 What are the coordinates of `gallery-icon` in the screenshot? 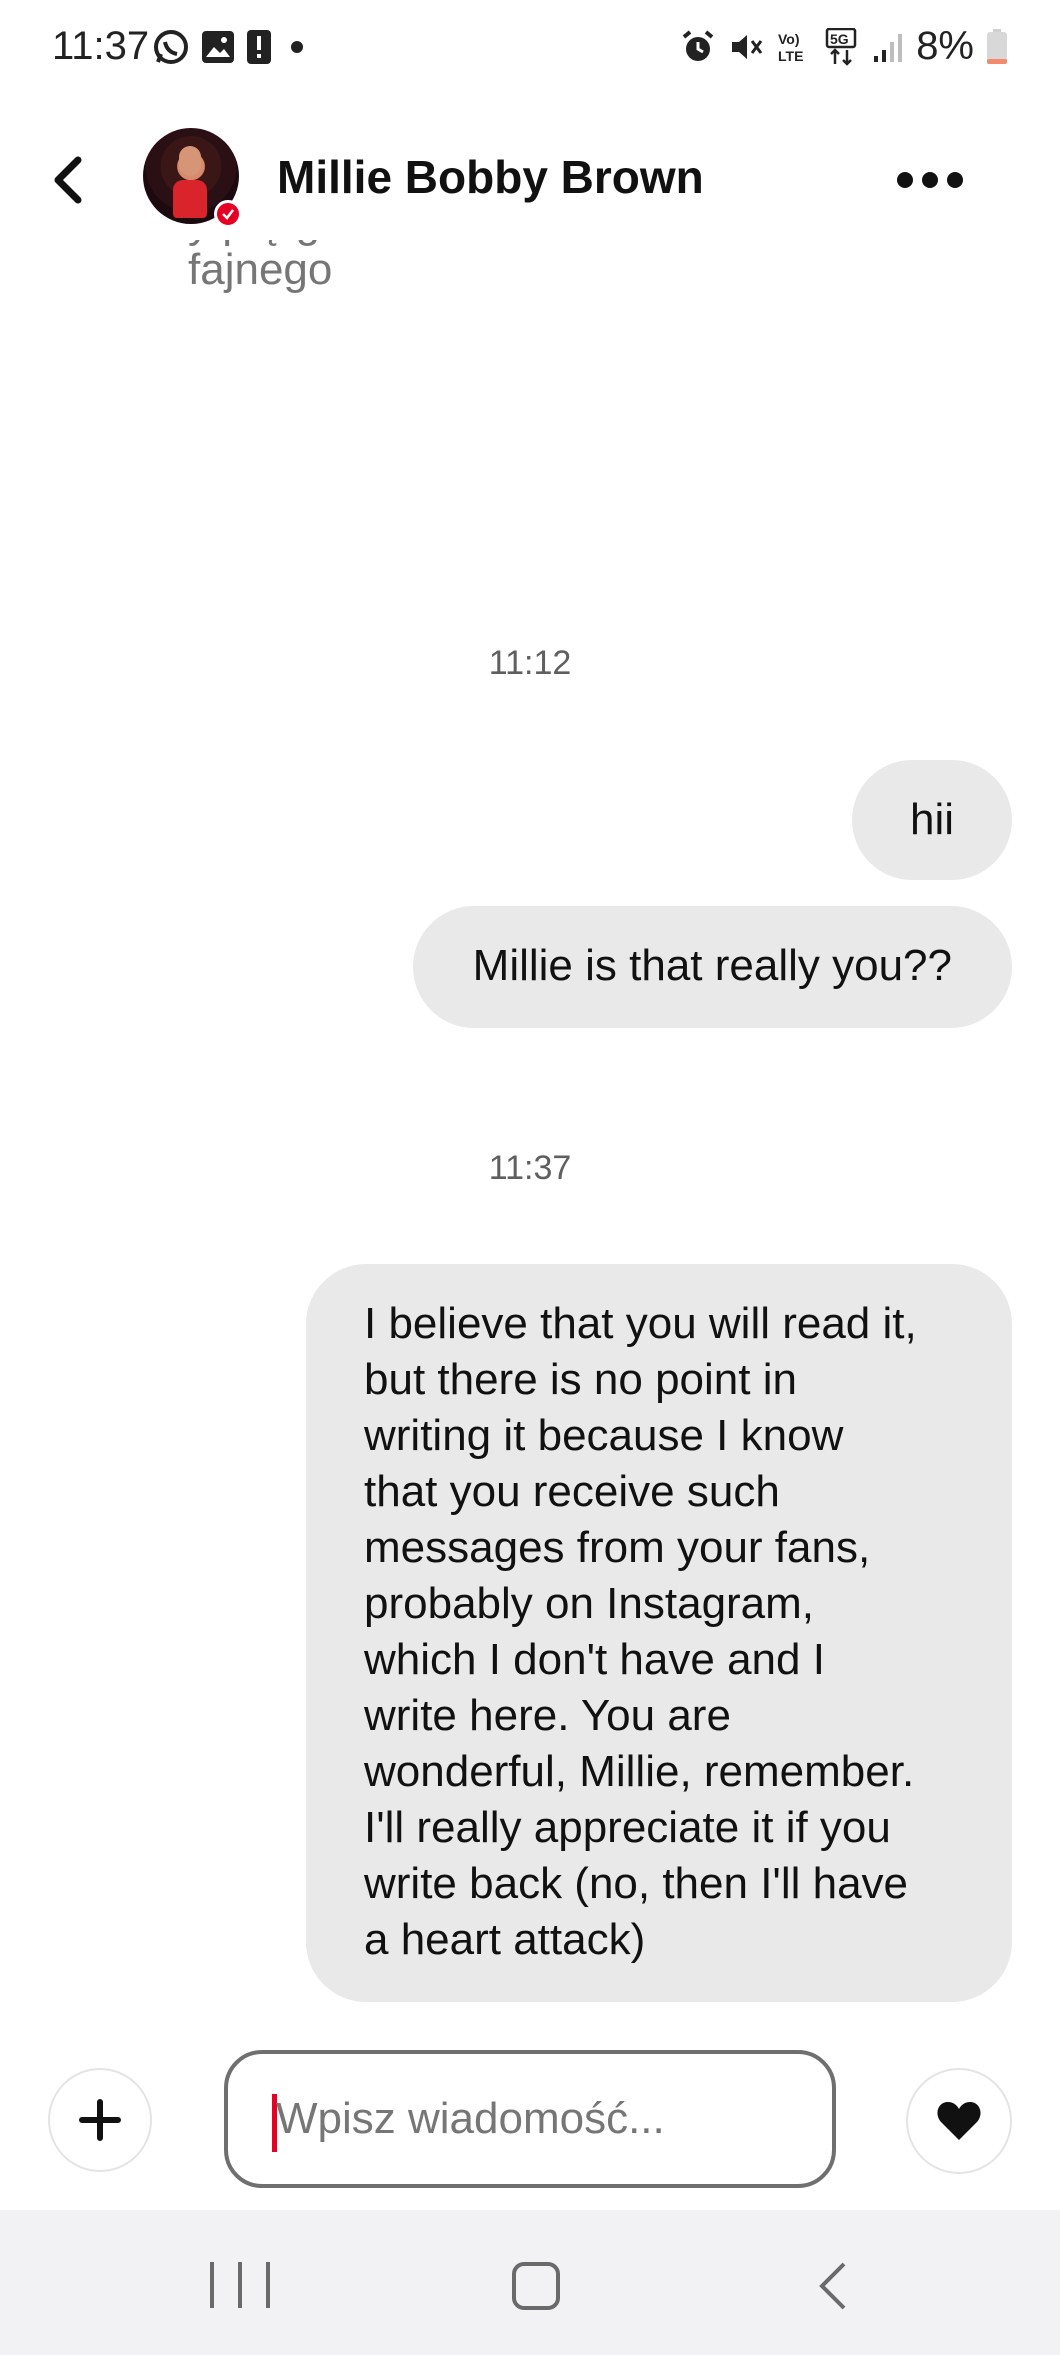 It's located at (218, 47).